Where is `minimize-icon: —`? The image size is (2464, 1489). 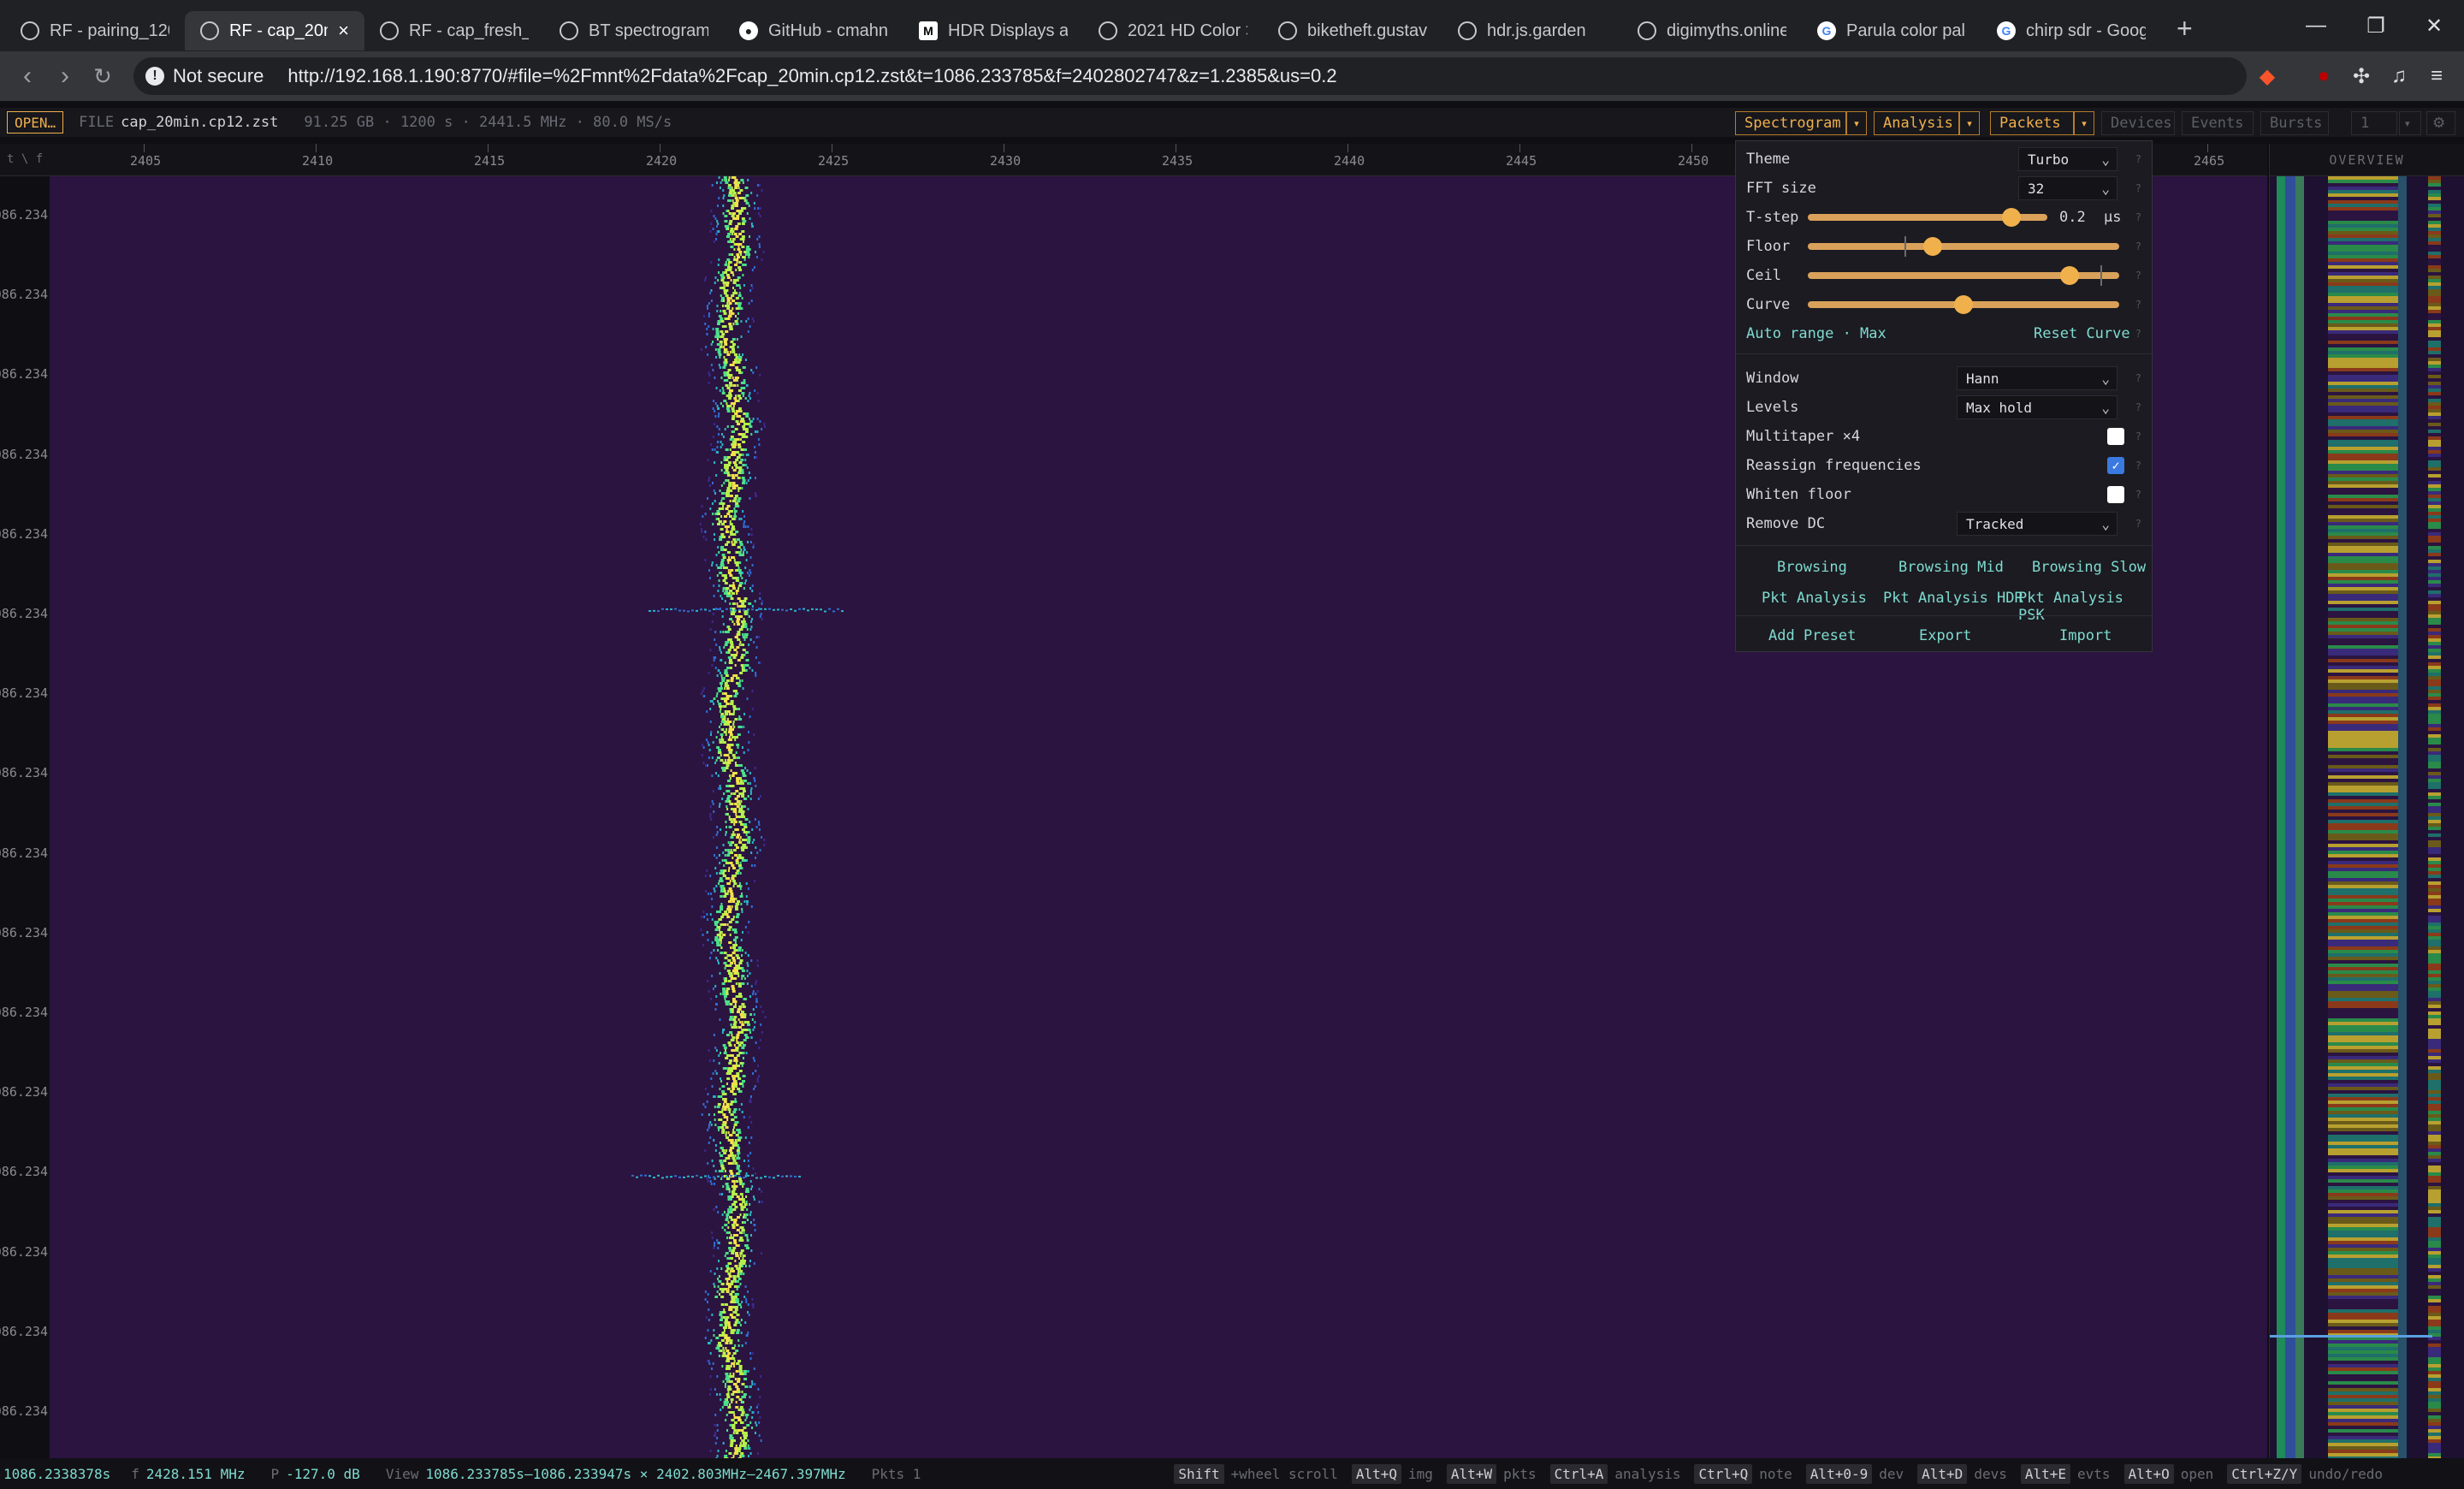
minimize-icon: — is located at coordinates (2316, 25).